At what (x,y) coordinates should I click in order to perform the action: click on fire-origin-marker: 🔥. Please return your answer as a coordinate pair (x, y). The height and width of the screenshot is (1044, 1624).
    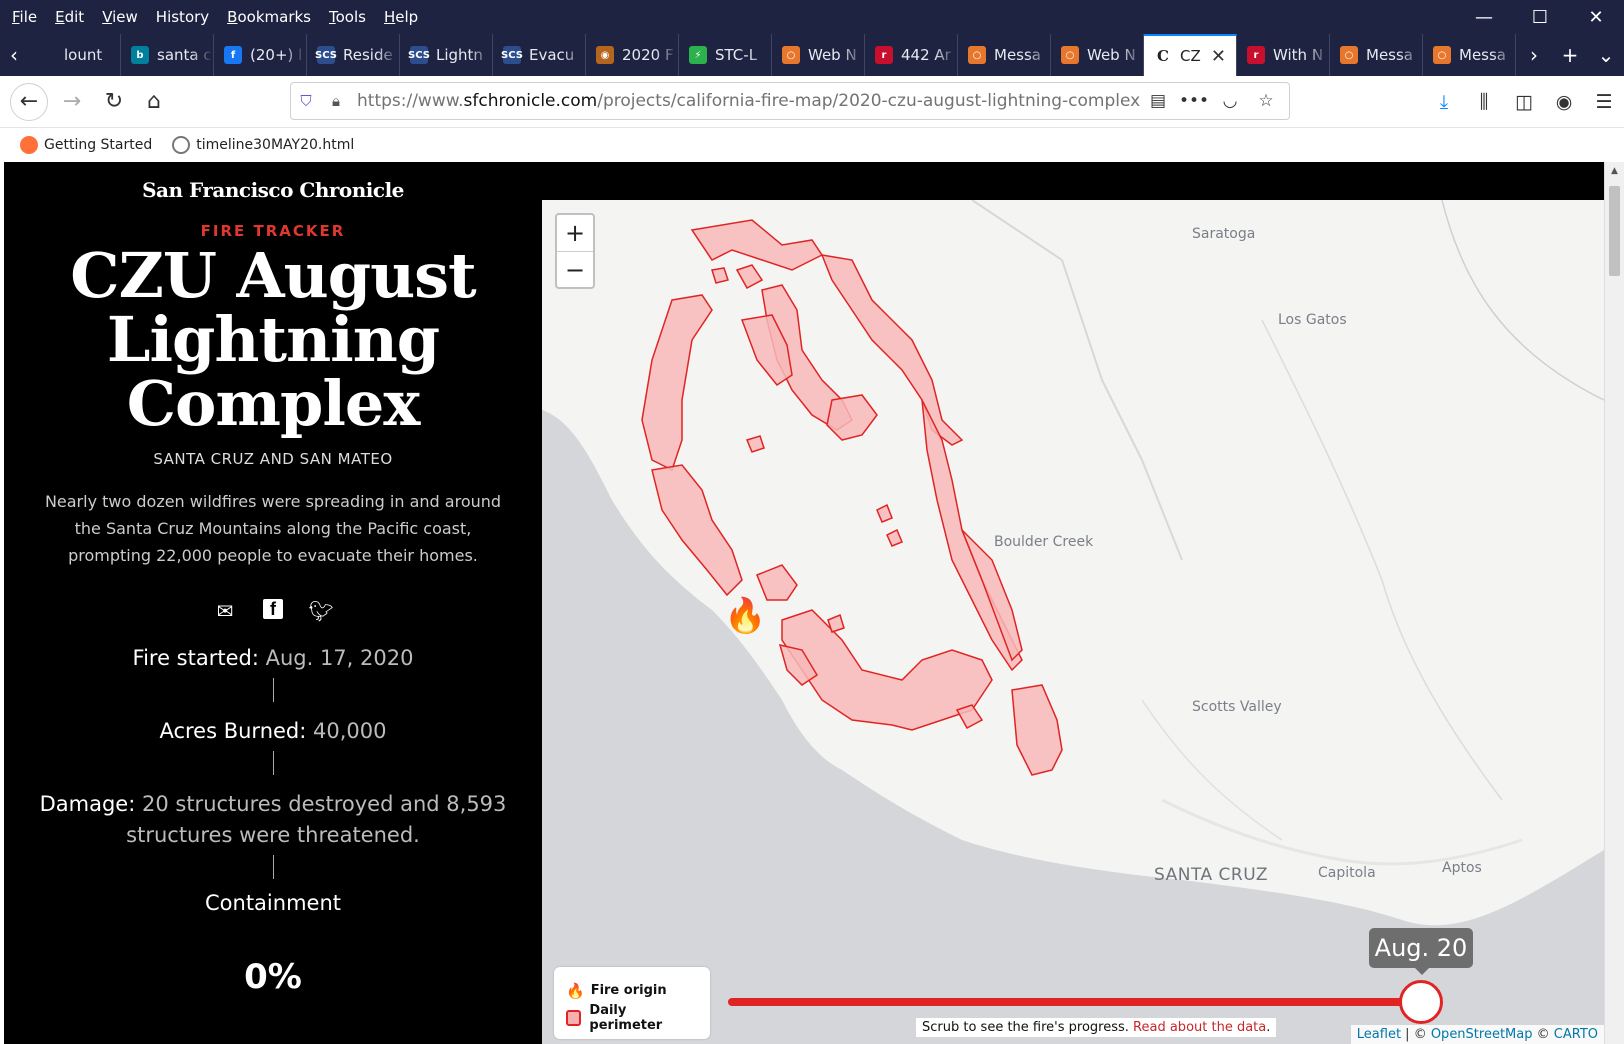
    Looking at the image, I should click on (745, 616).